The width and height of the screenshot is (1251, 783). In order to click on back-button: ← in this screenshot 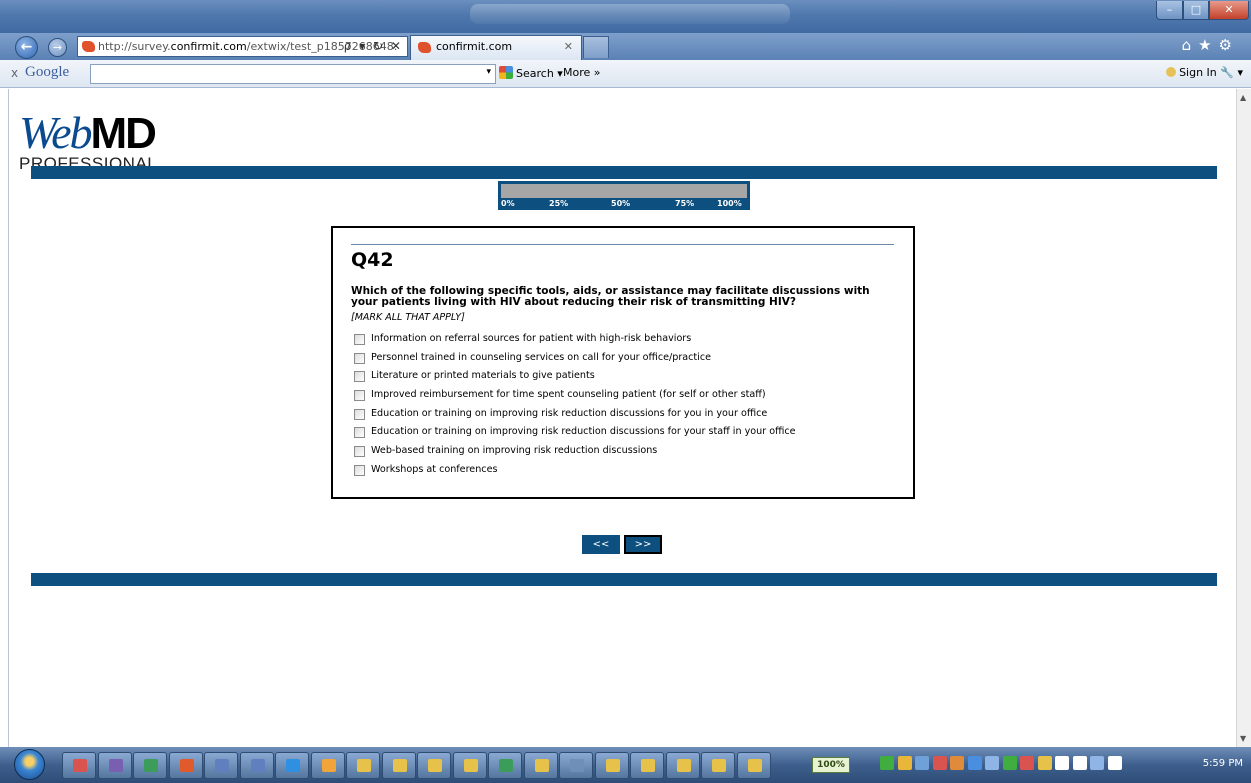, I will do `click(26, 47)`.